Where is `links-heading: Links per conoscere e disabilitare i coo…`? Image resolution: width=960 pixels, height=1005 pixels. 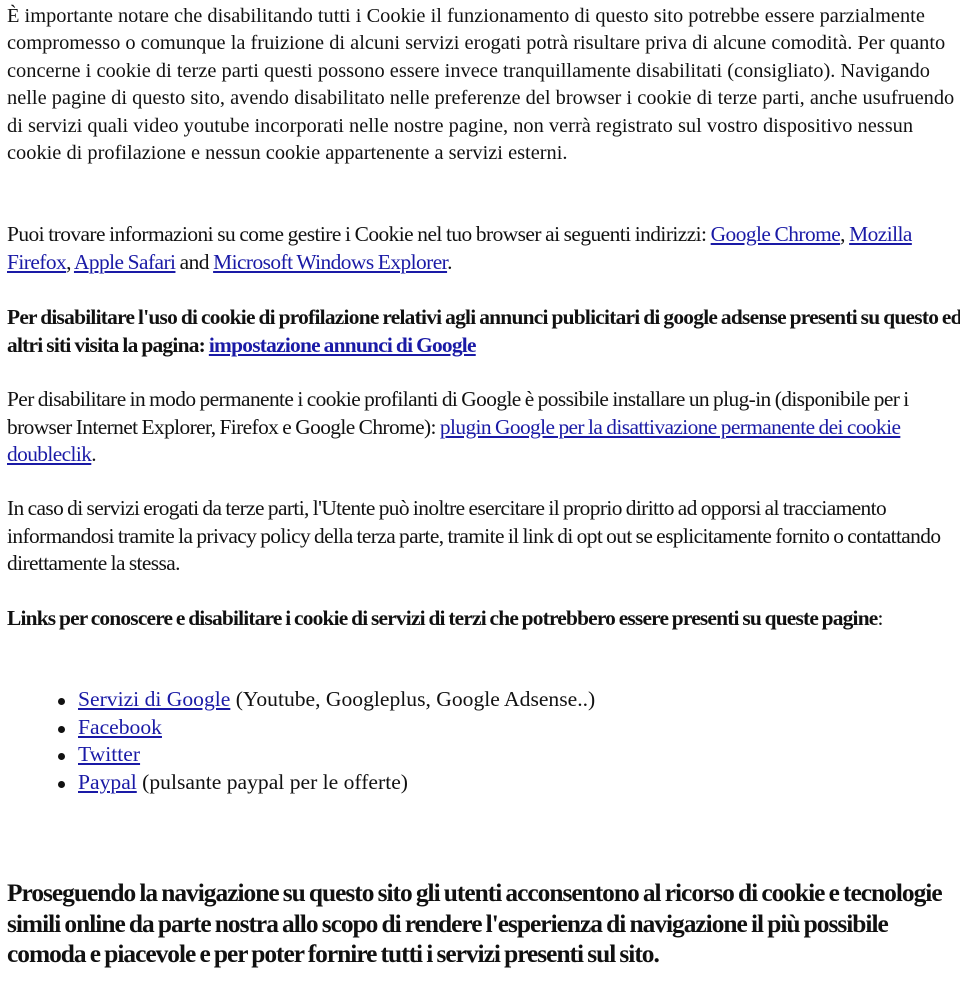 links-heading: Links per conoscere e disabilitare i coo… is located at coordinates (483, 618).